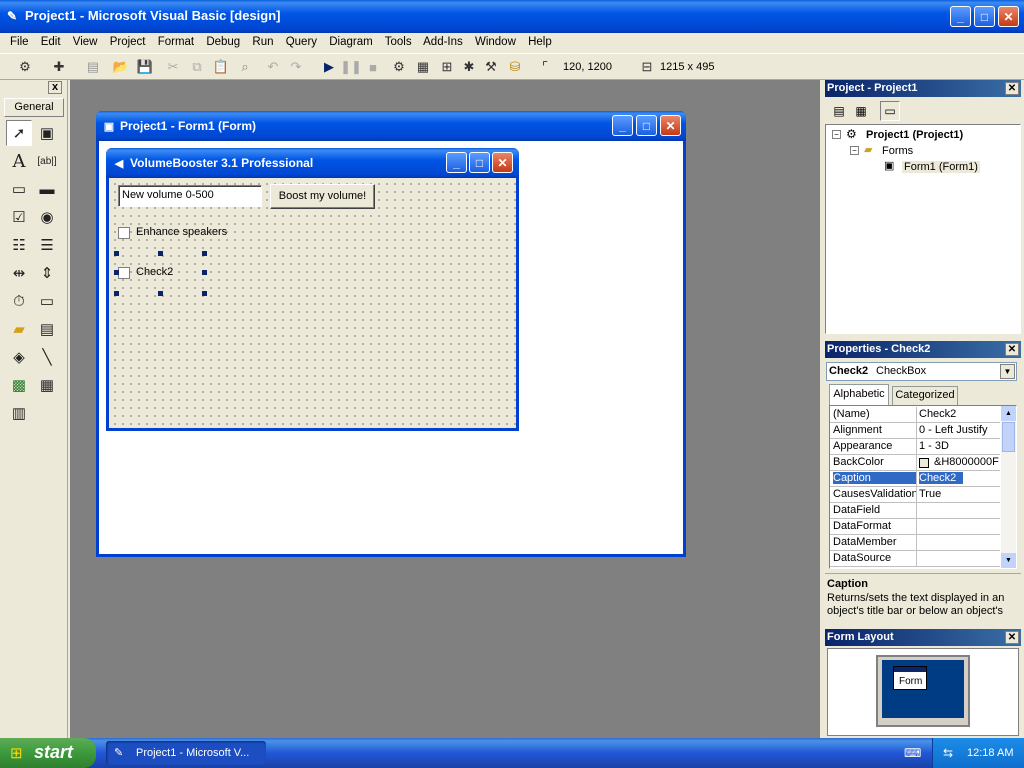 This screenshot has width=1024, height=768. Describe the element at coordinates (312, 163) in the screenshot. I see `designed-form-titlebar: ◀ VolumeBooster 3.1 Professional _ □ ✕` at that location.